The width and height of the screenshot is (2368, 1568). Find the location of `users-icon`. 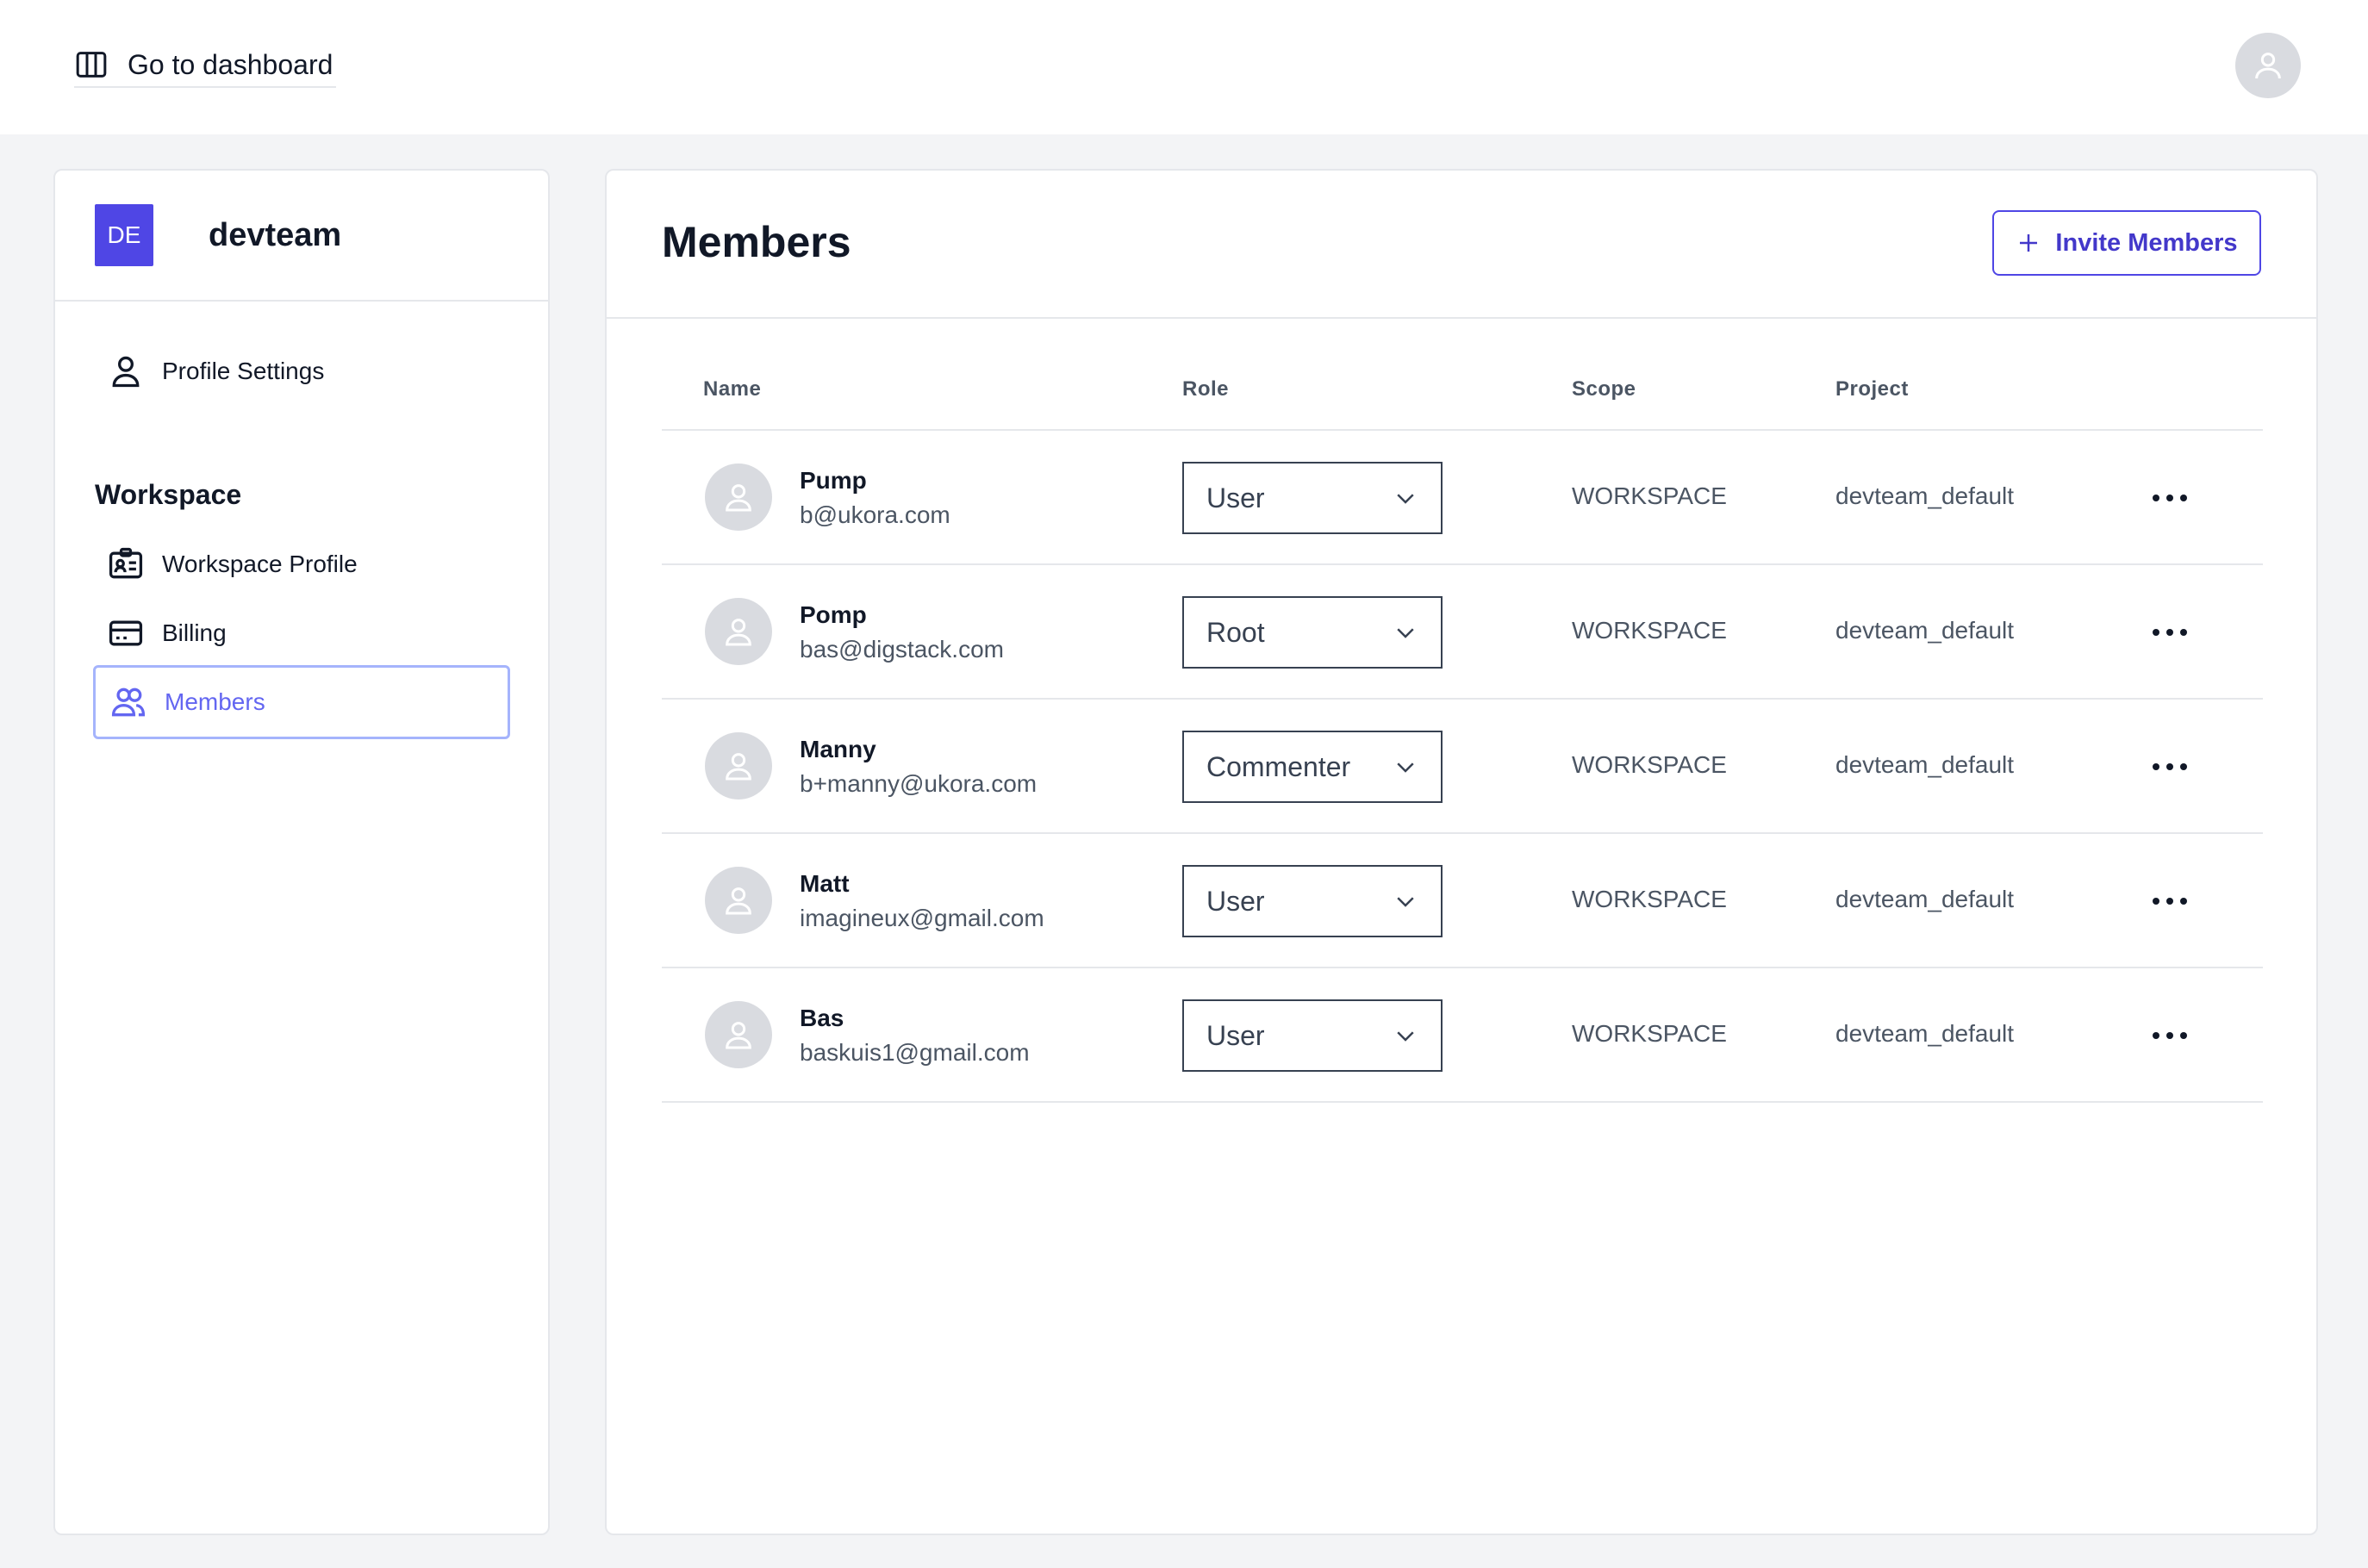

users-icon is located at coordinates (128, 703).